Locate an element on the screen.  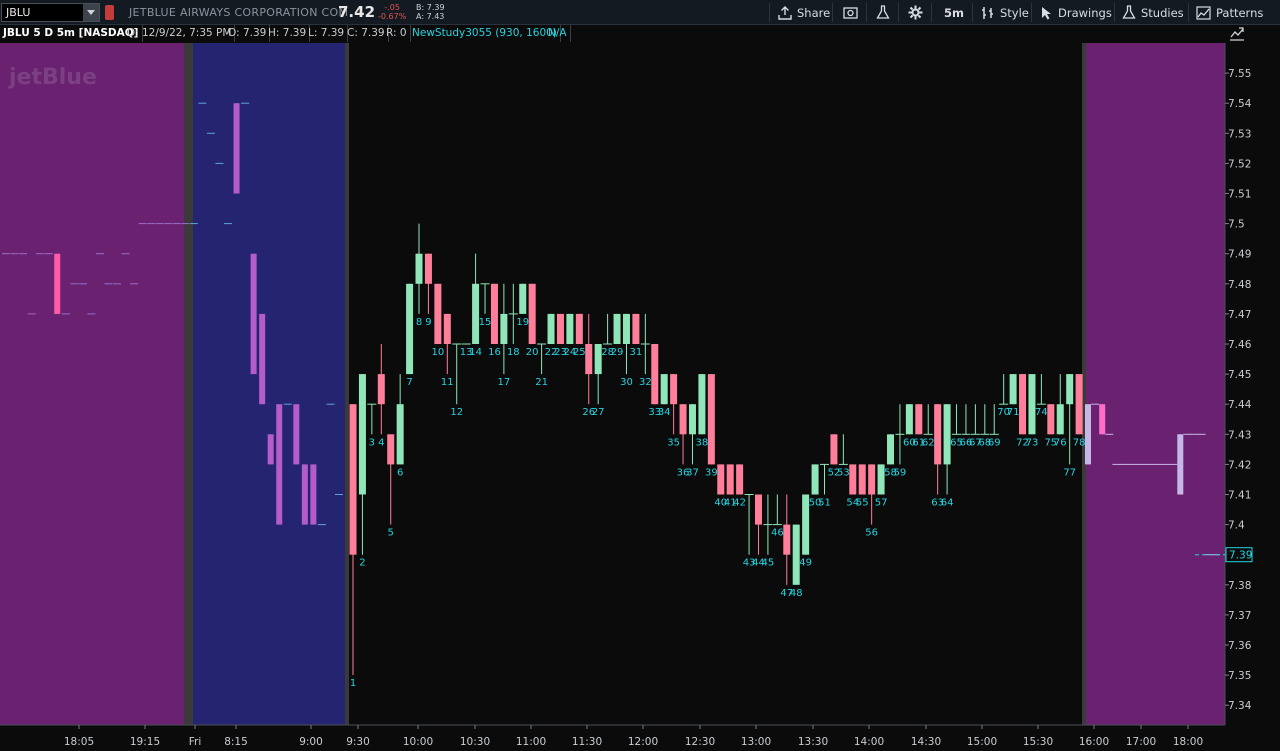
style-button: Style is located at coordinates (1005, 12).